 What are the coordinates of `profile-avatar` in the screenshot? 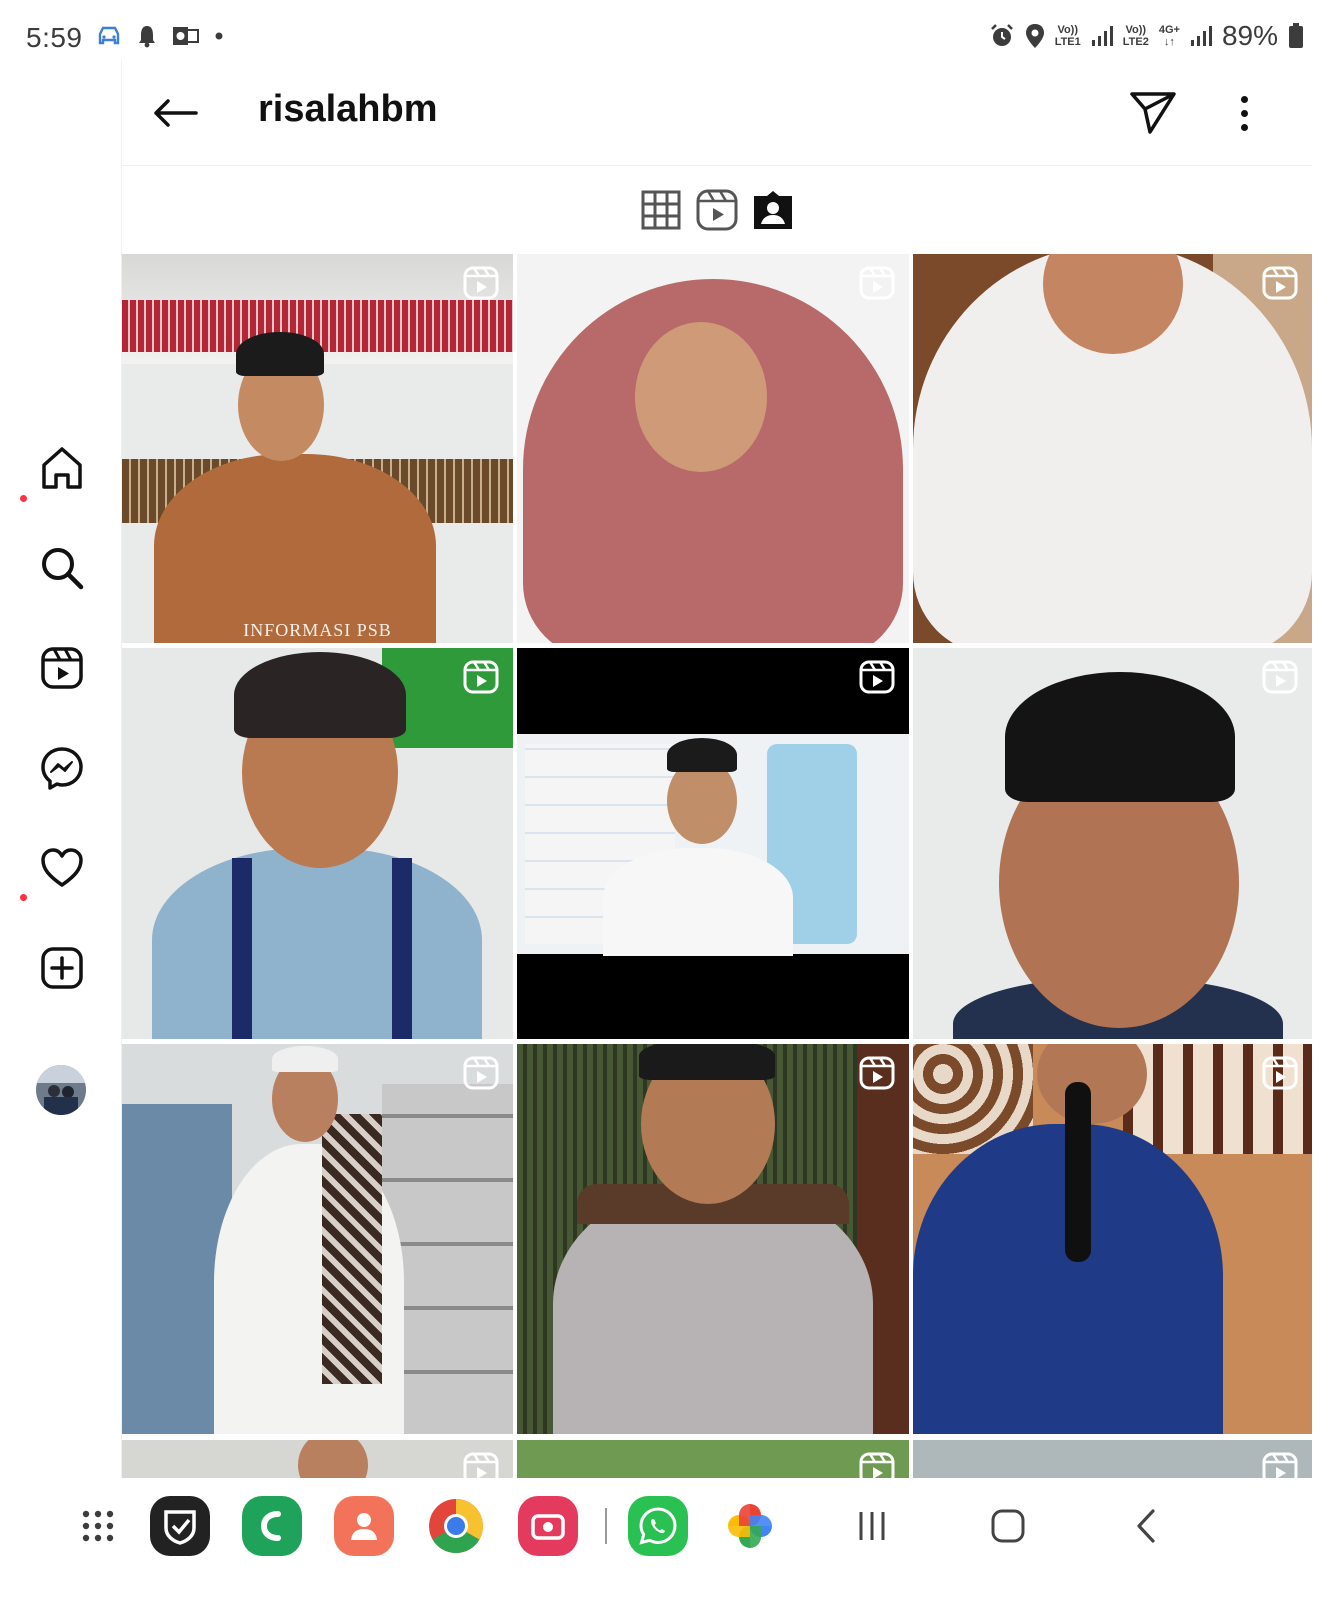 It's located at (61, 1090).